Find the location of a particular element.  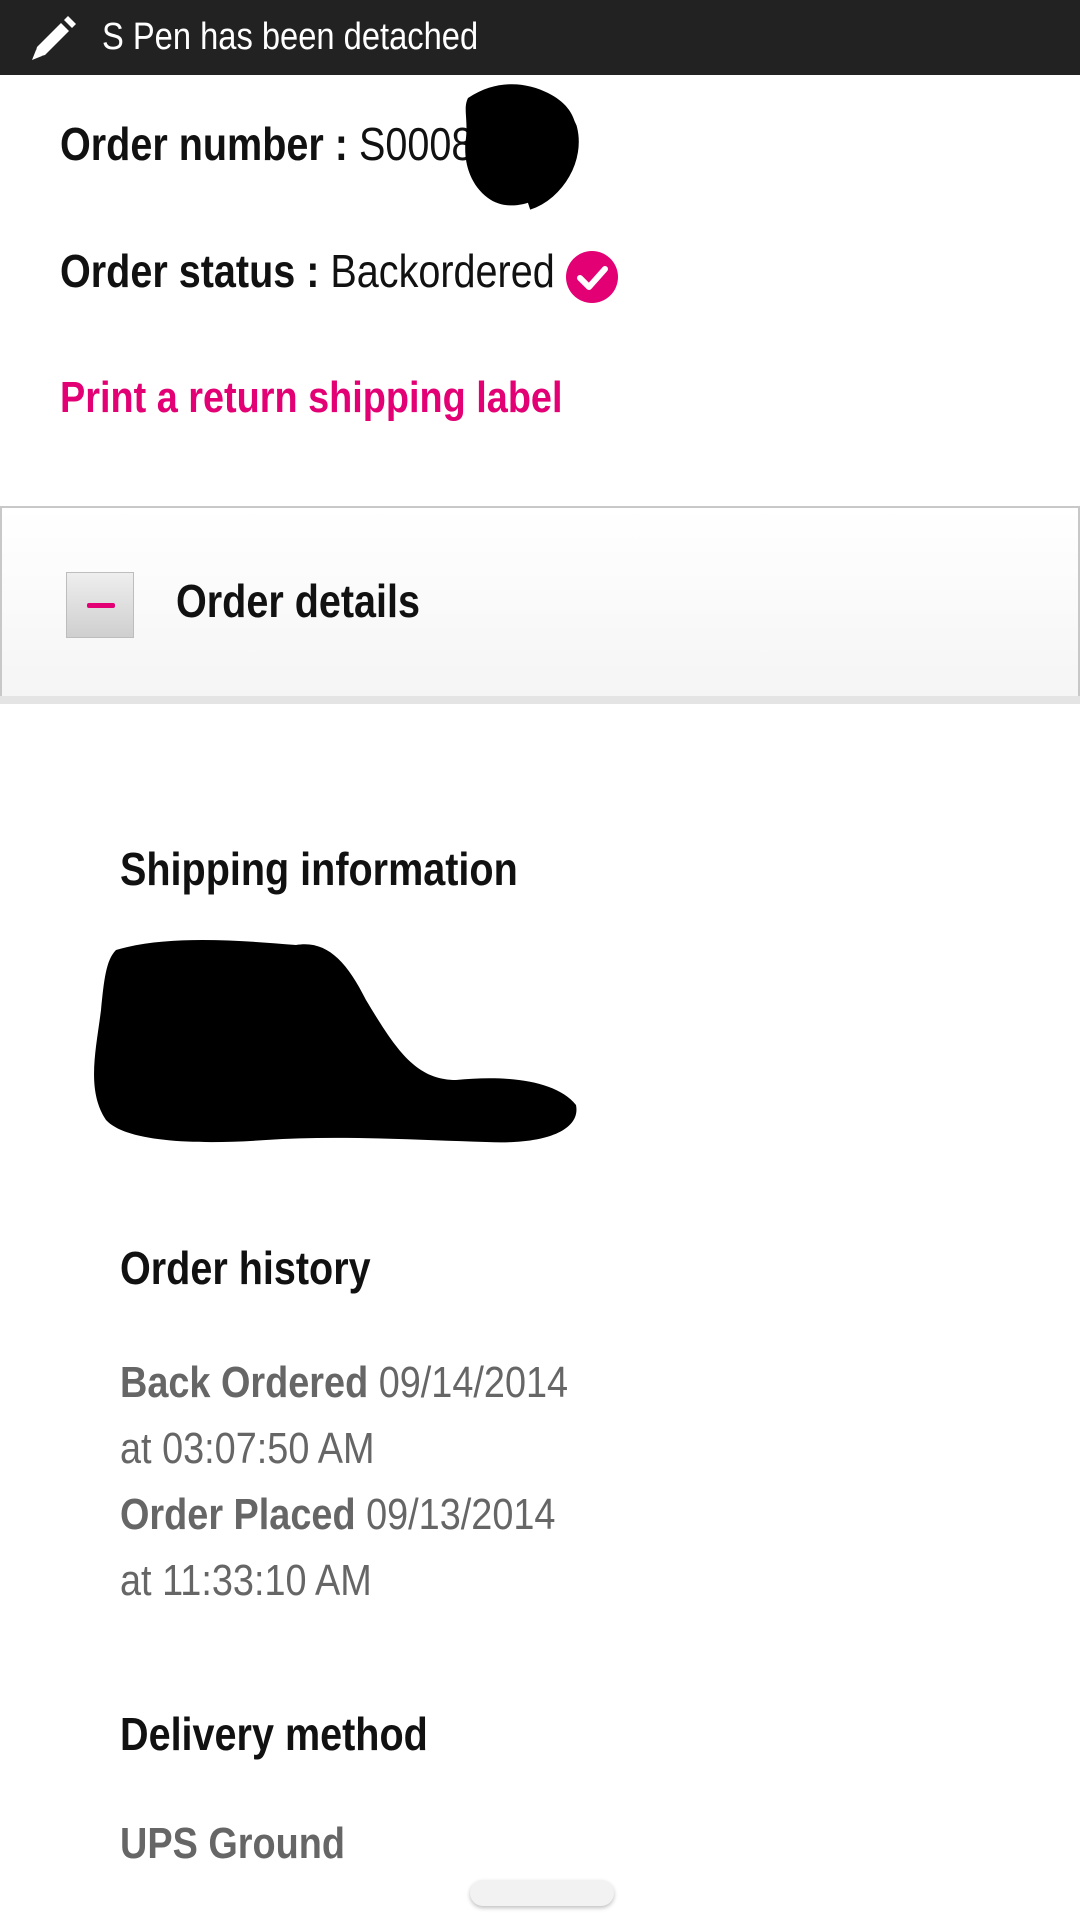

history-entry-date: 09/13/2014 is located at coordinates (461, 1514).